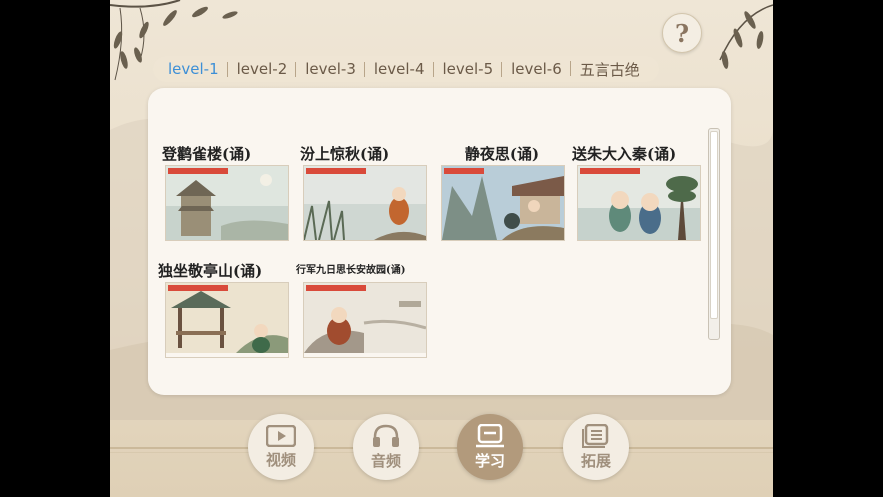 Image resolution: width=883 pixels, height=497 pixels. What do you see at coordinates (490, 435) in the screenshot?
I see `book-icon` at bounding box center [490, 435].